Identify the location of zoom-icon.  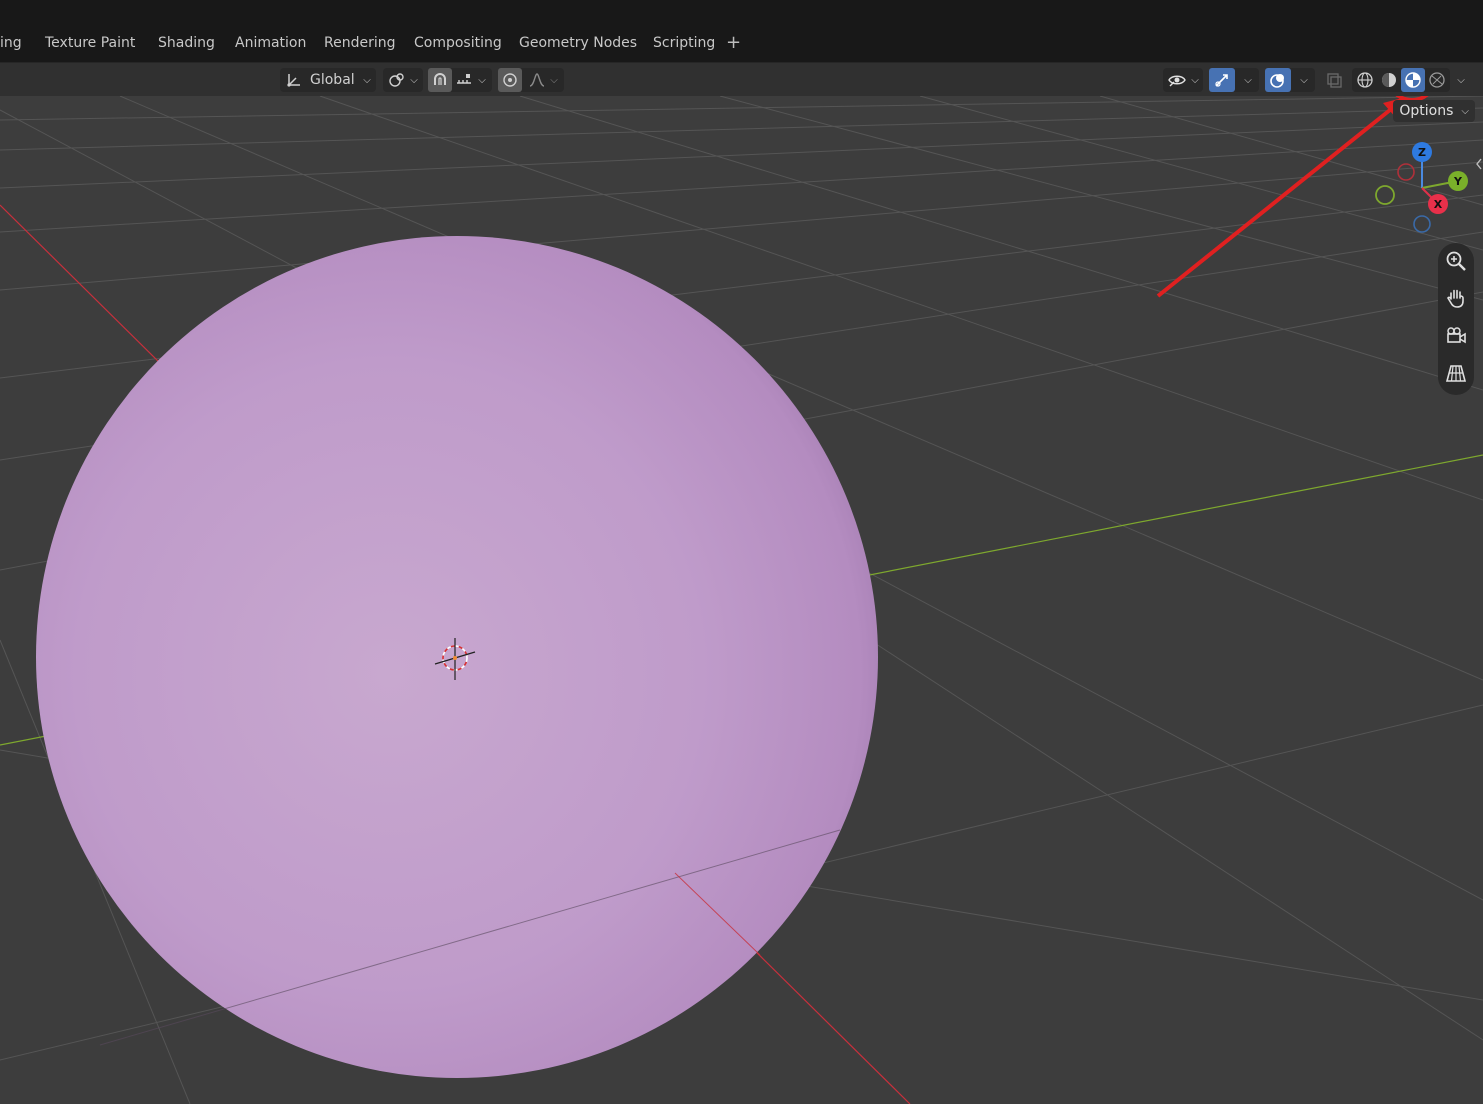
(1456, 261).